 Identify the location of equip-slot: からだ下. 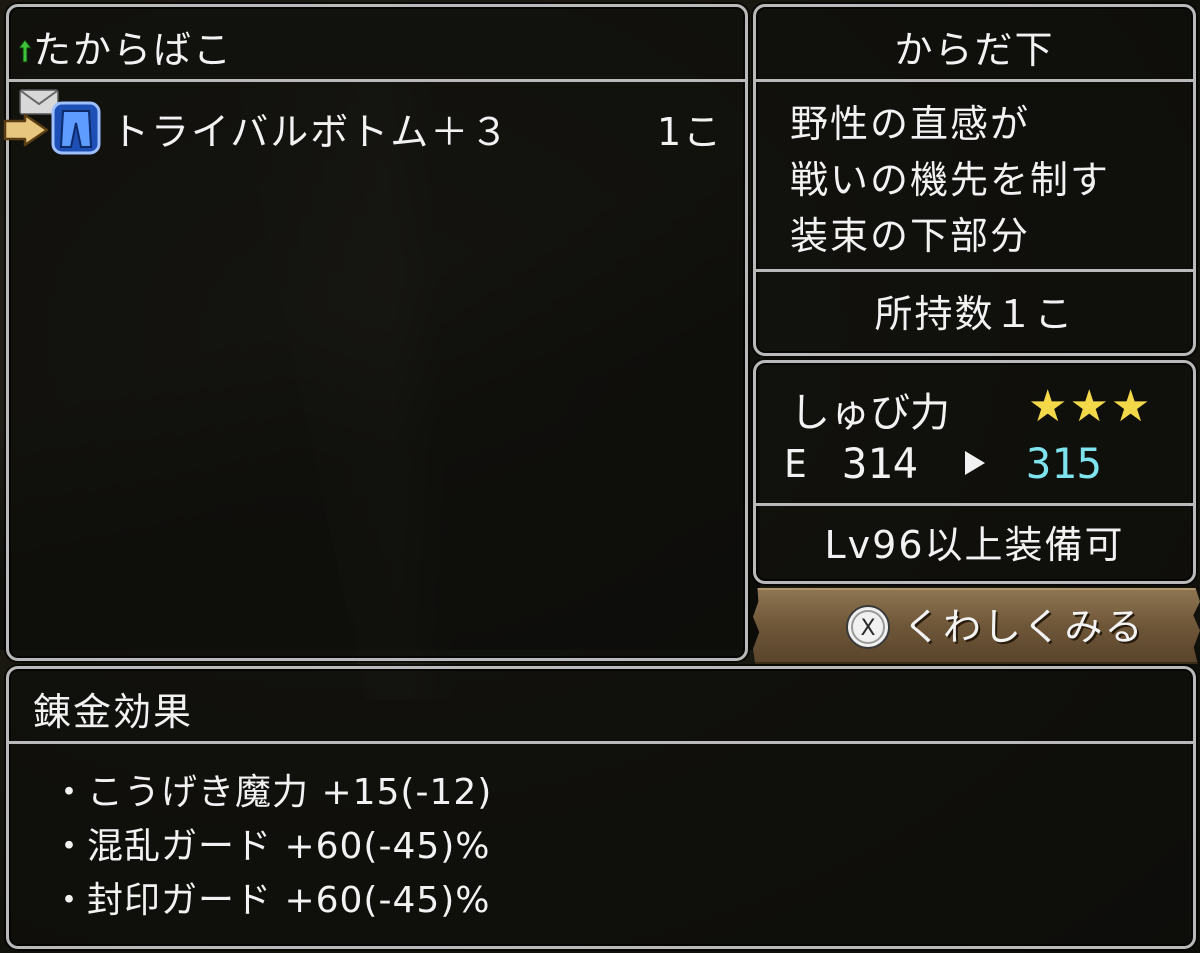
(974, 50).